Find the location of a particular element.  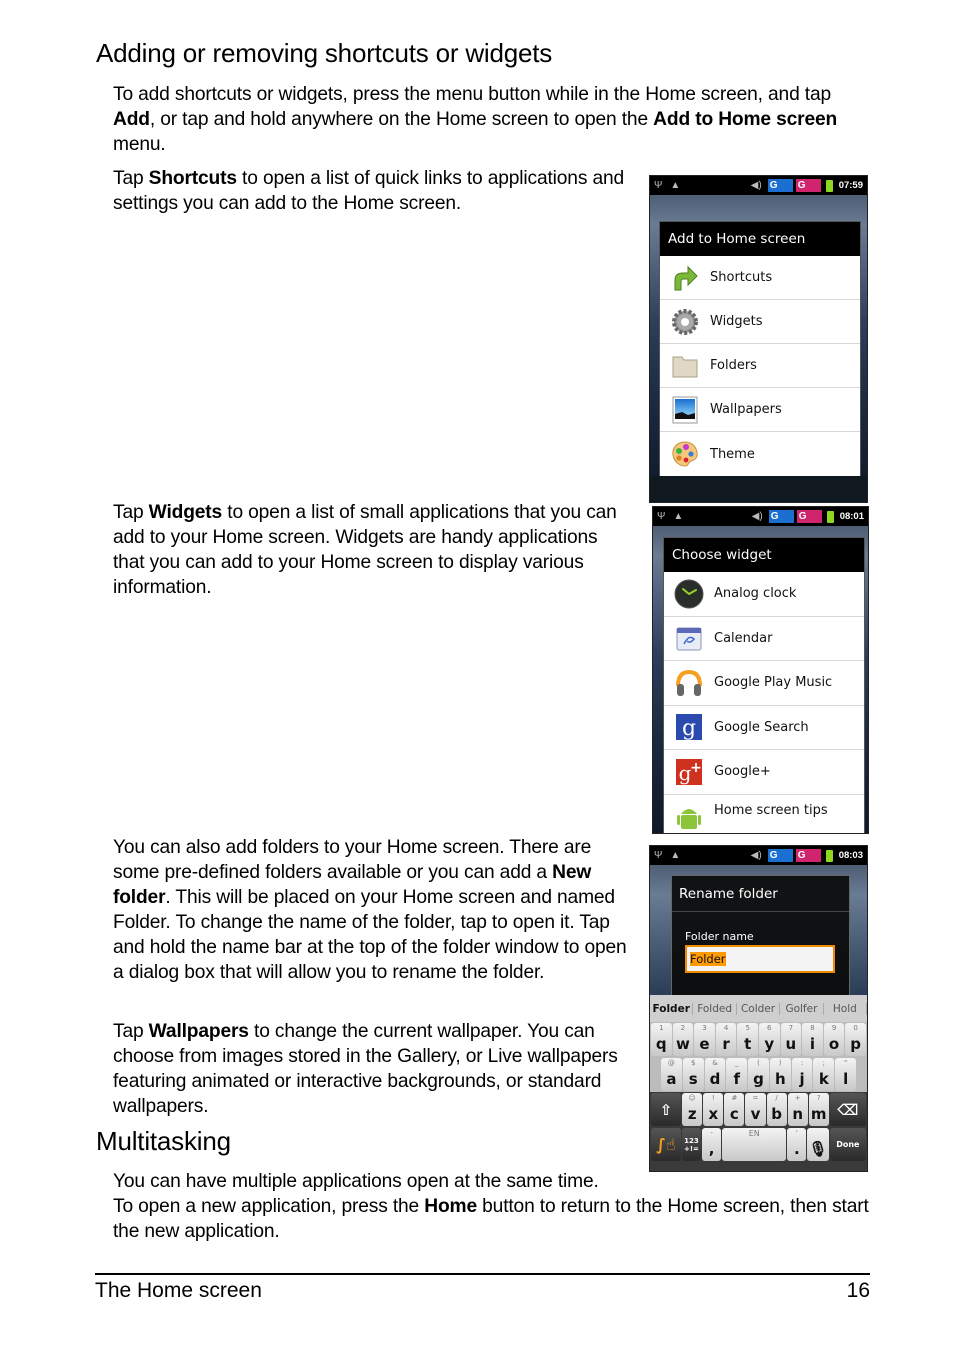

key-n: + n is located at coordinates (797, 1109).